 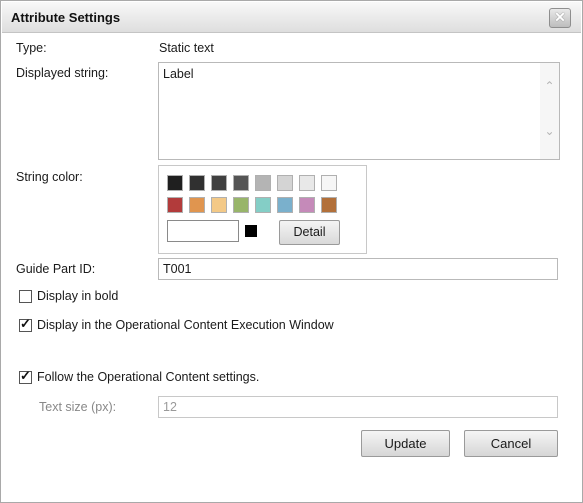 I want to click on displayed-string-textarea: Label ⌃ ⌄, so click(x=359, y=111).